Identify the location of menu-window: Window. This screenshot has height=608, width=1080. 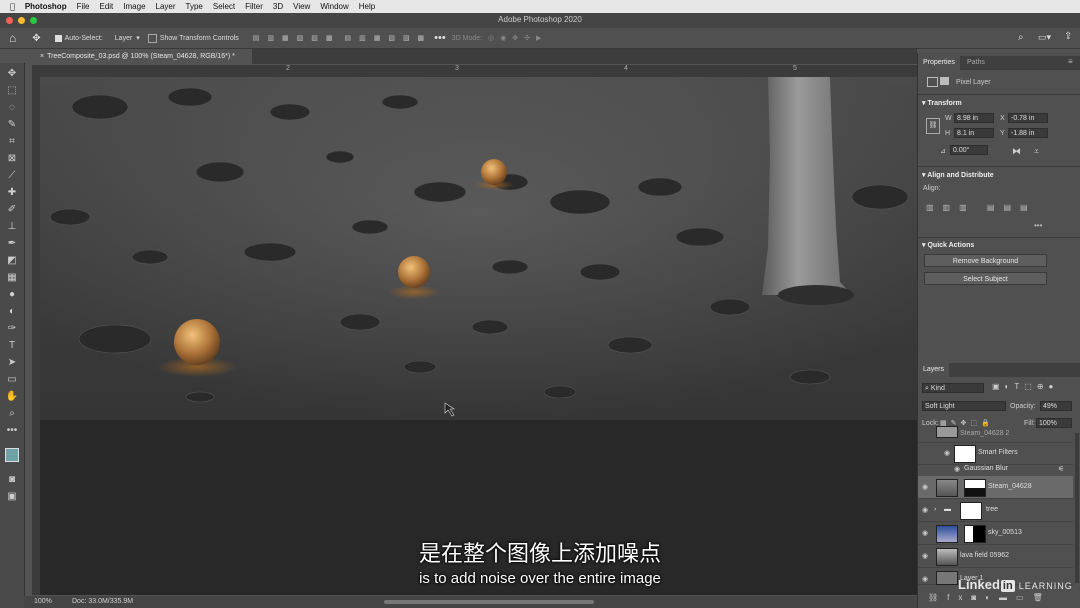
(334, 6).